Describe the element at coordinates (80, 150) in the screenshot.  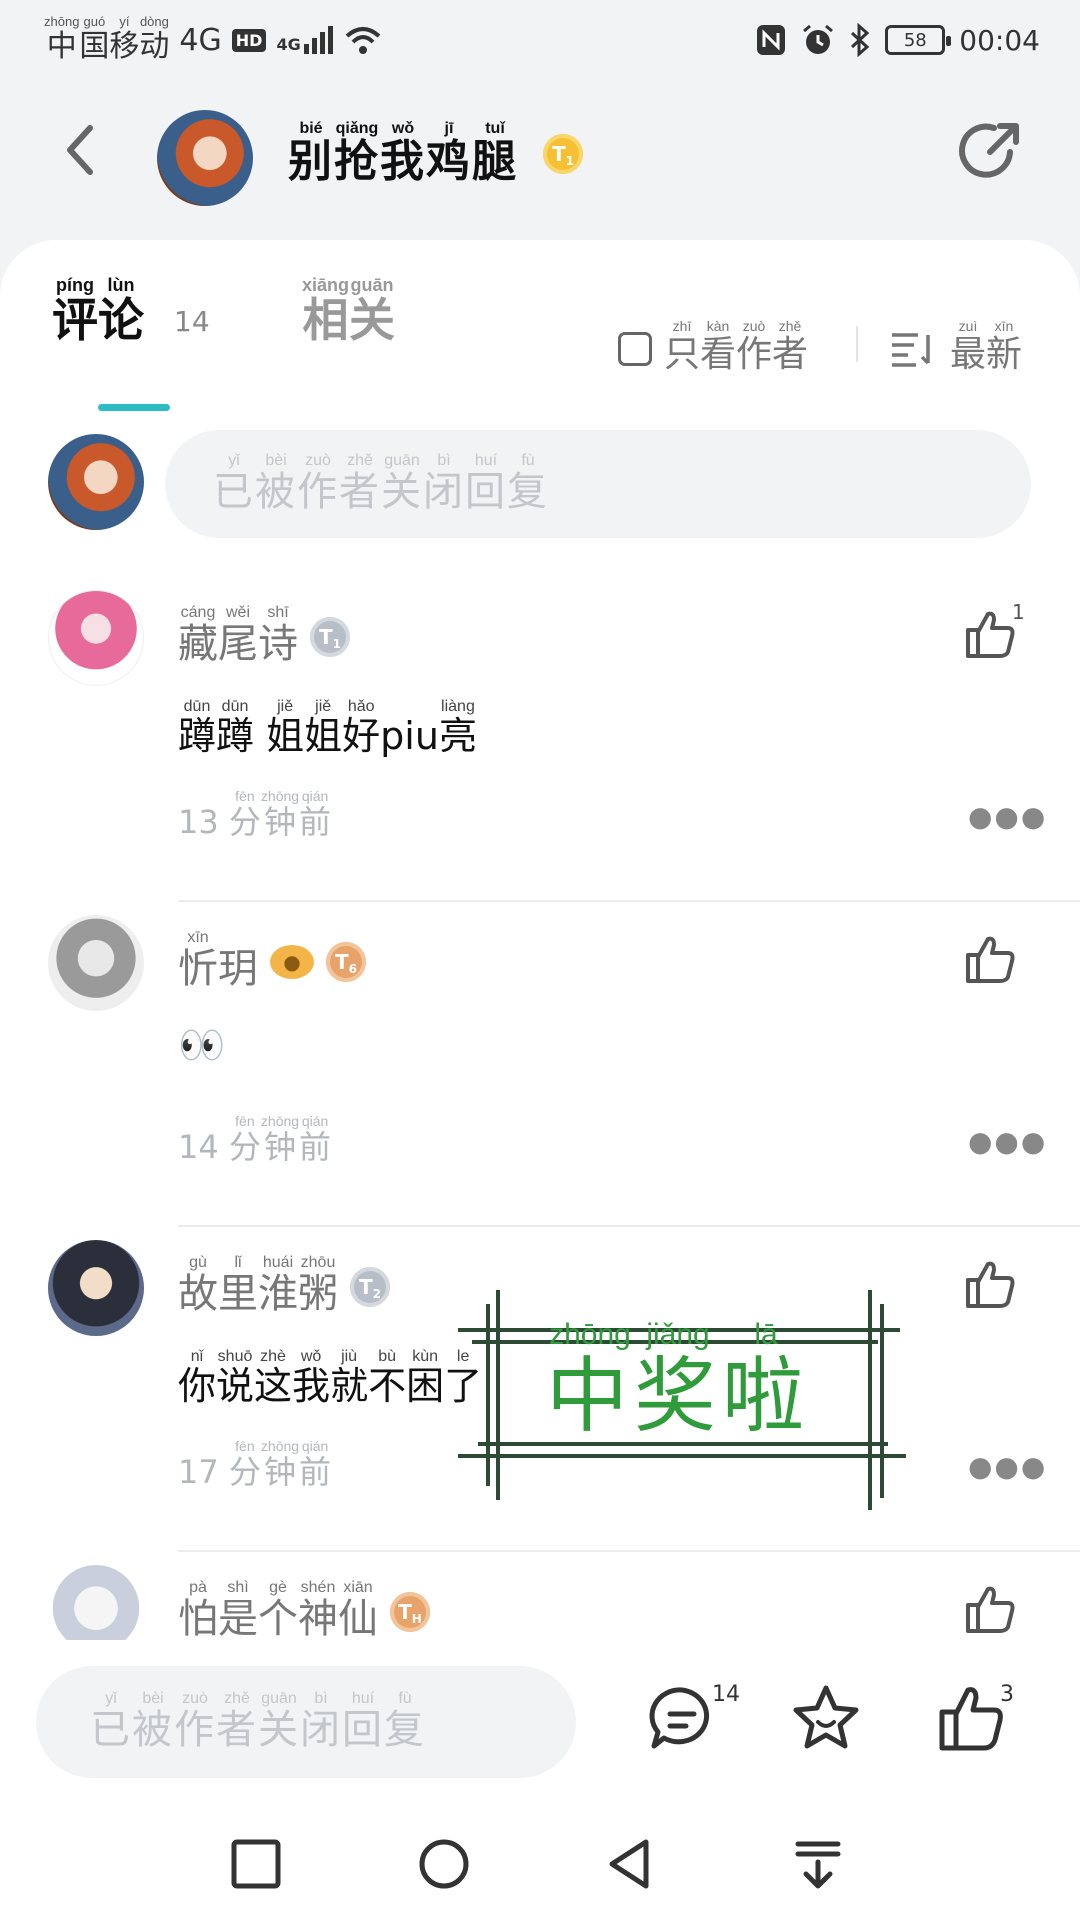
I see `chevron-left-icon` at that location.